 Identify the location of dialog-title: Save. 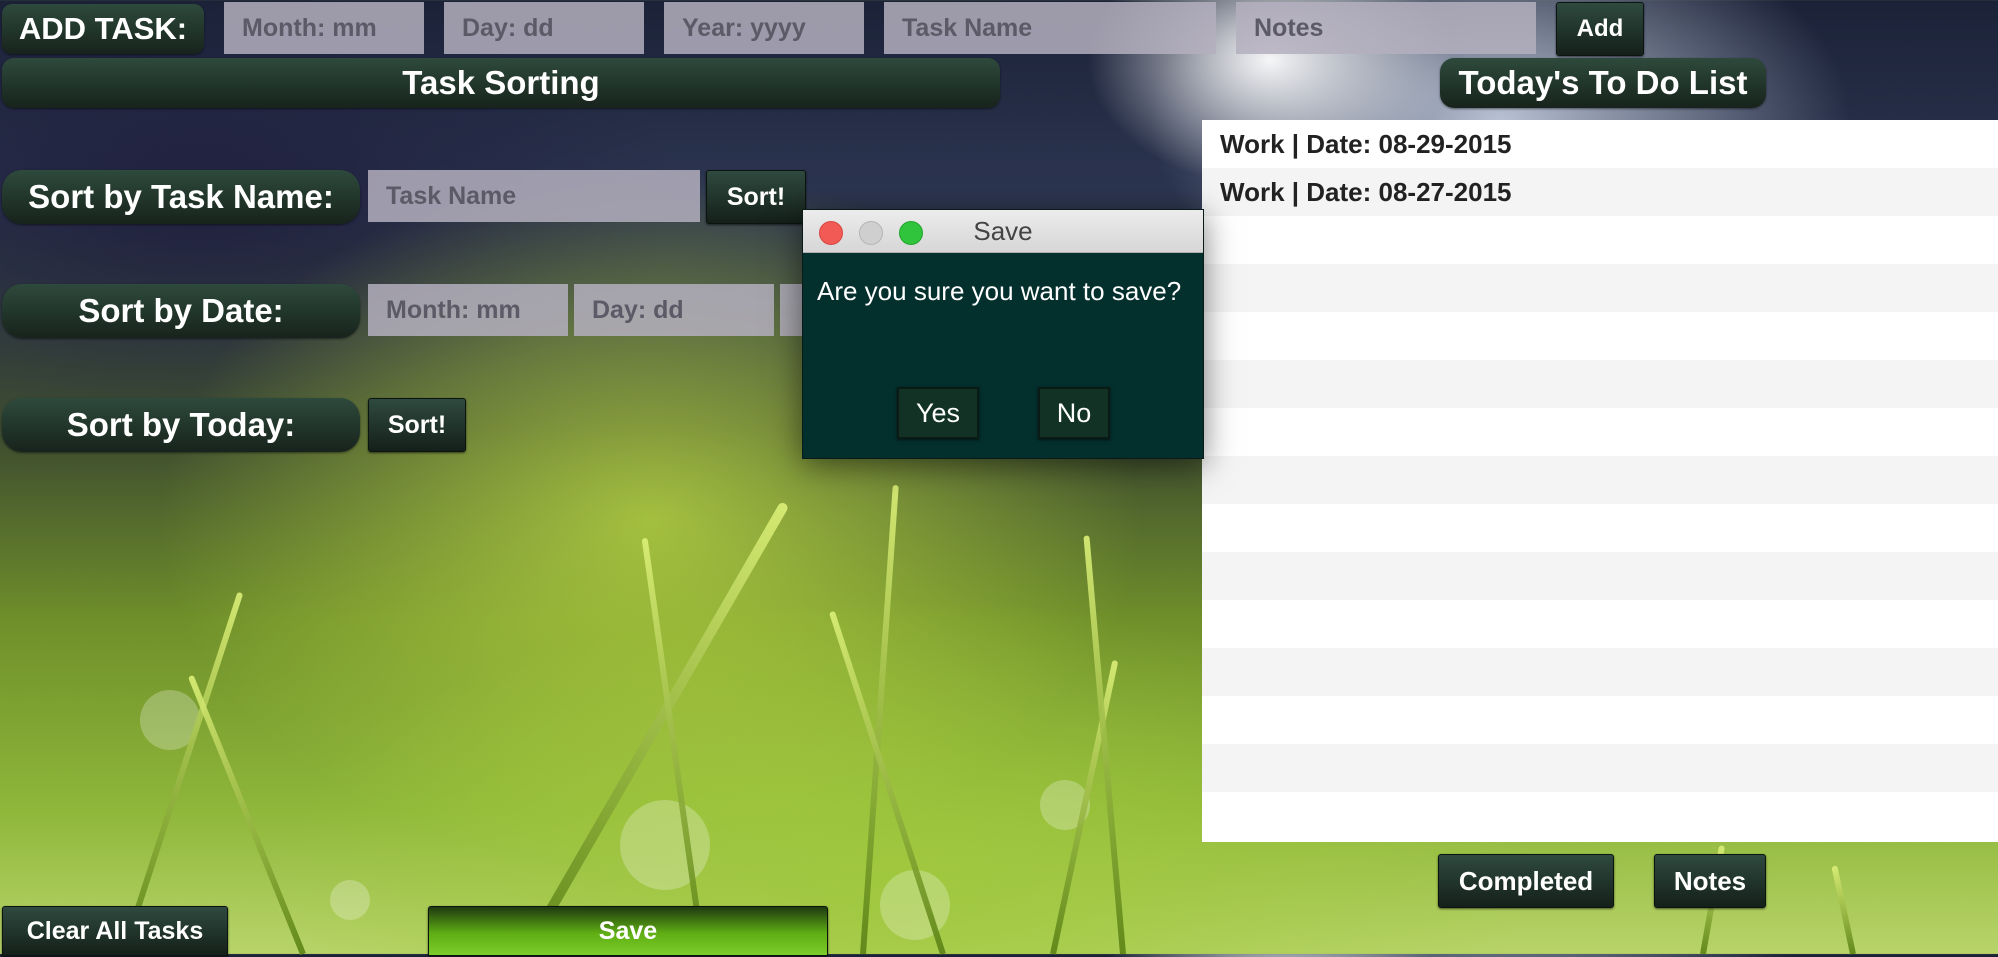
(1003, 230).